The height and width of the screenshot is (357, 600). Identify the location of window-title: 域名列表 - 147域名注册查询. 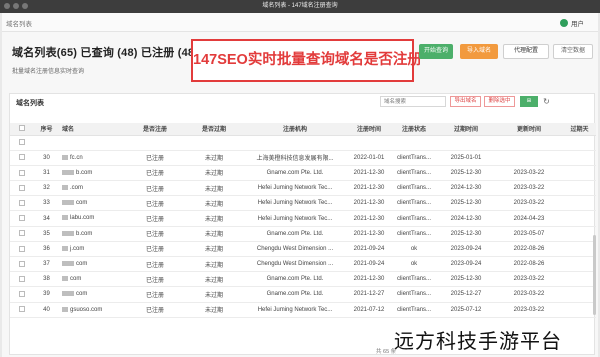
(300, 6).